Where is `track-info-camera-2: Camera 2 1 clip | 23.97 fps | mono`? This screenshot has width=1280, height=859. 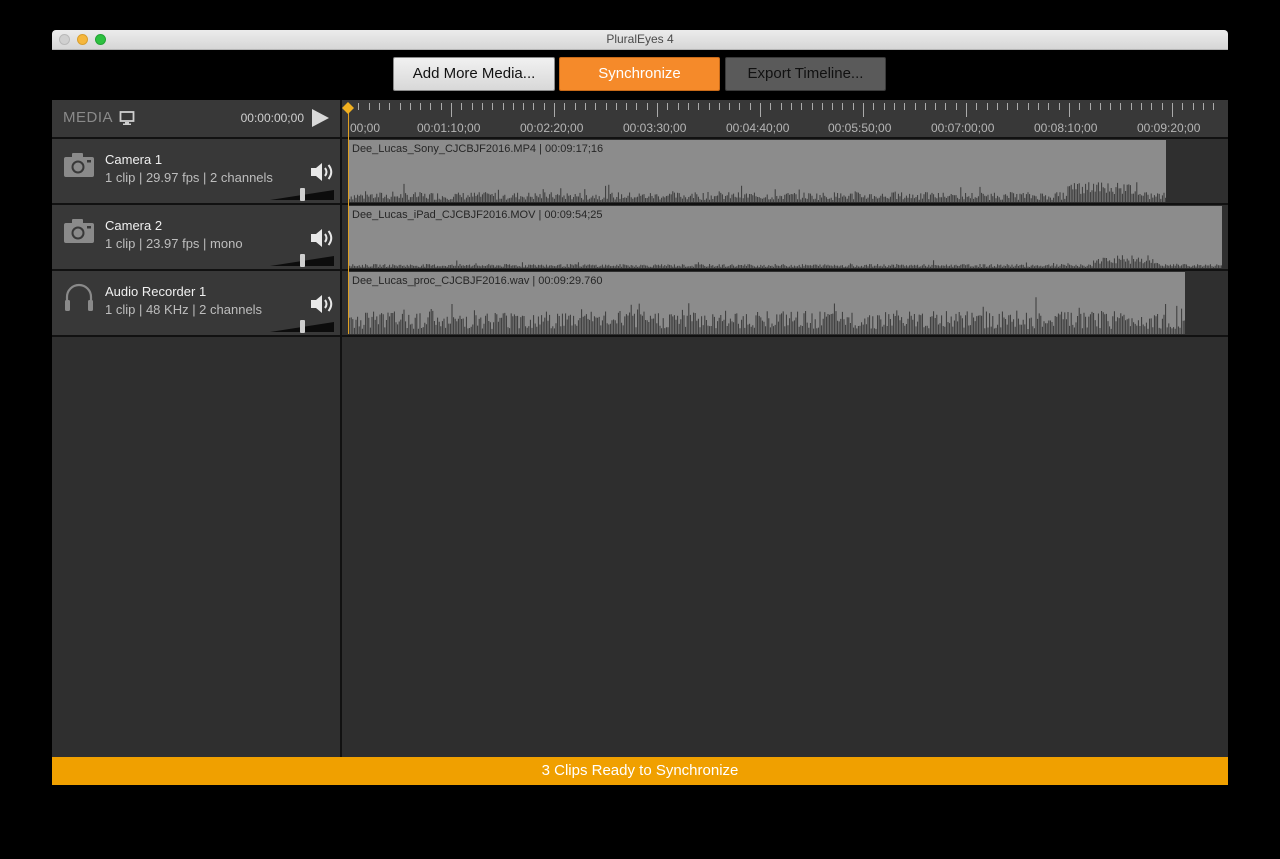
track-info-camera-2: Camera 2 1 clip | 23.97 fps | mono is located at coordinates (196, 238).